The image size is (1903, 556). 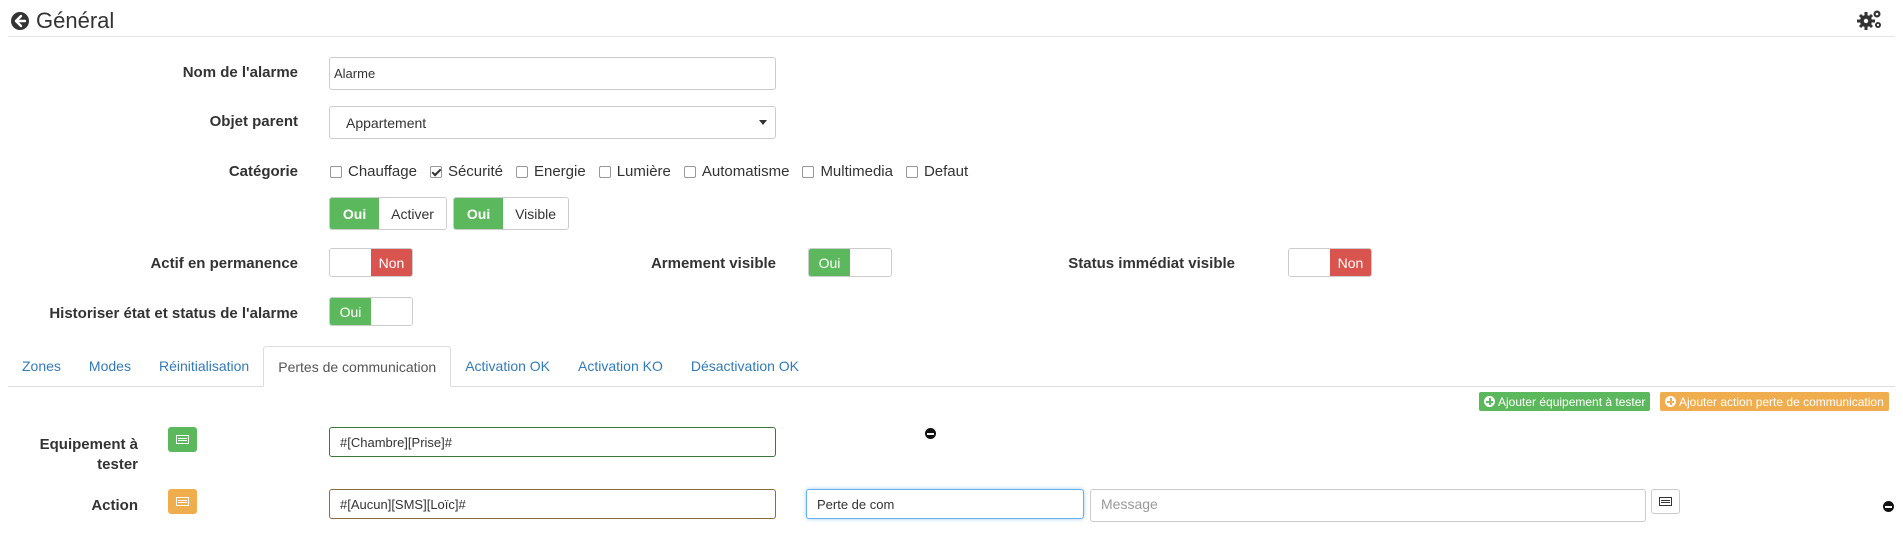 I want to click on category-option: Automatisme, so click(x=736, y=171).